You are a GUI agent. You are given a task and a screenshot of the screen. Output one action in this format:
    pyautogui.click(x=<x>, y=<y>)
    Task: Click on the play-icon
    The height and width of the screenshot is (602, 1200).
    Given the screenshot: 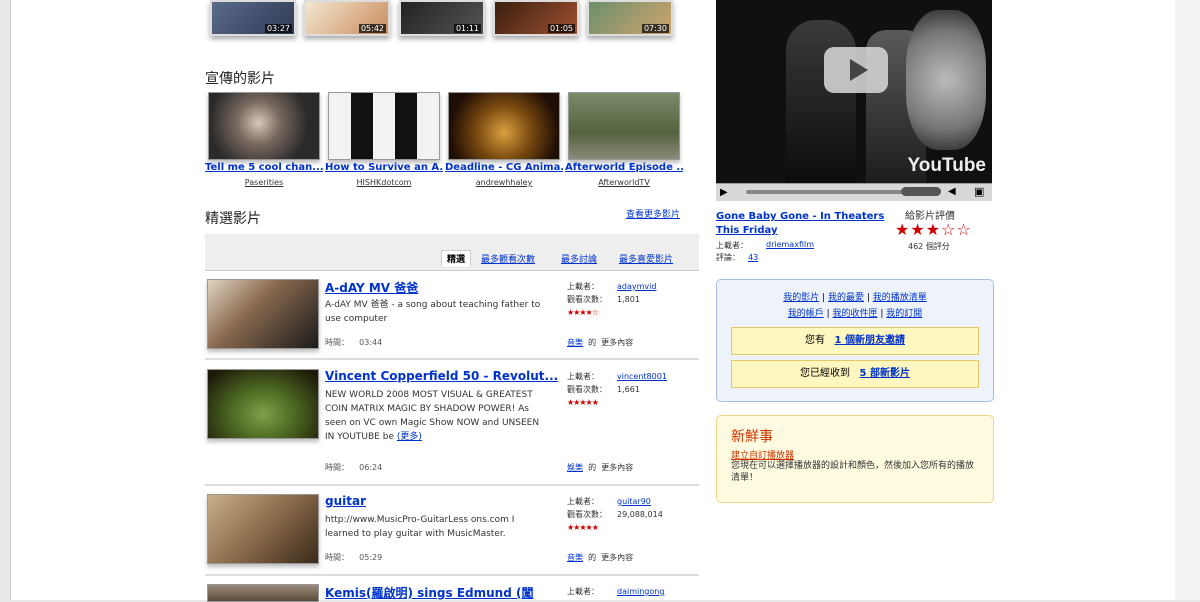 What is the action you would take?
    pyautogui.click(x=859, y=70)
    